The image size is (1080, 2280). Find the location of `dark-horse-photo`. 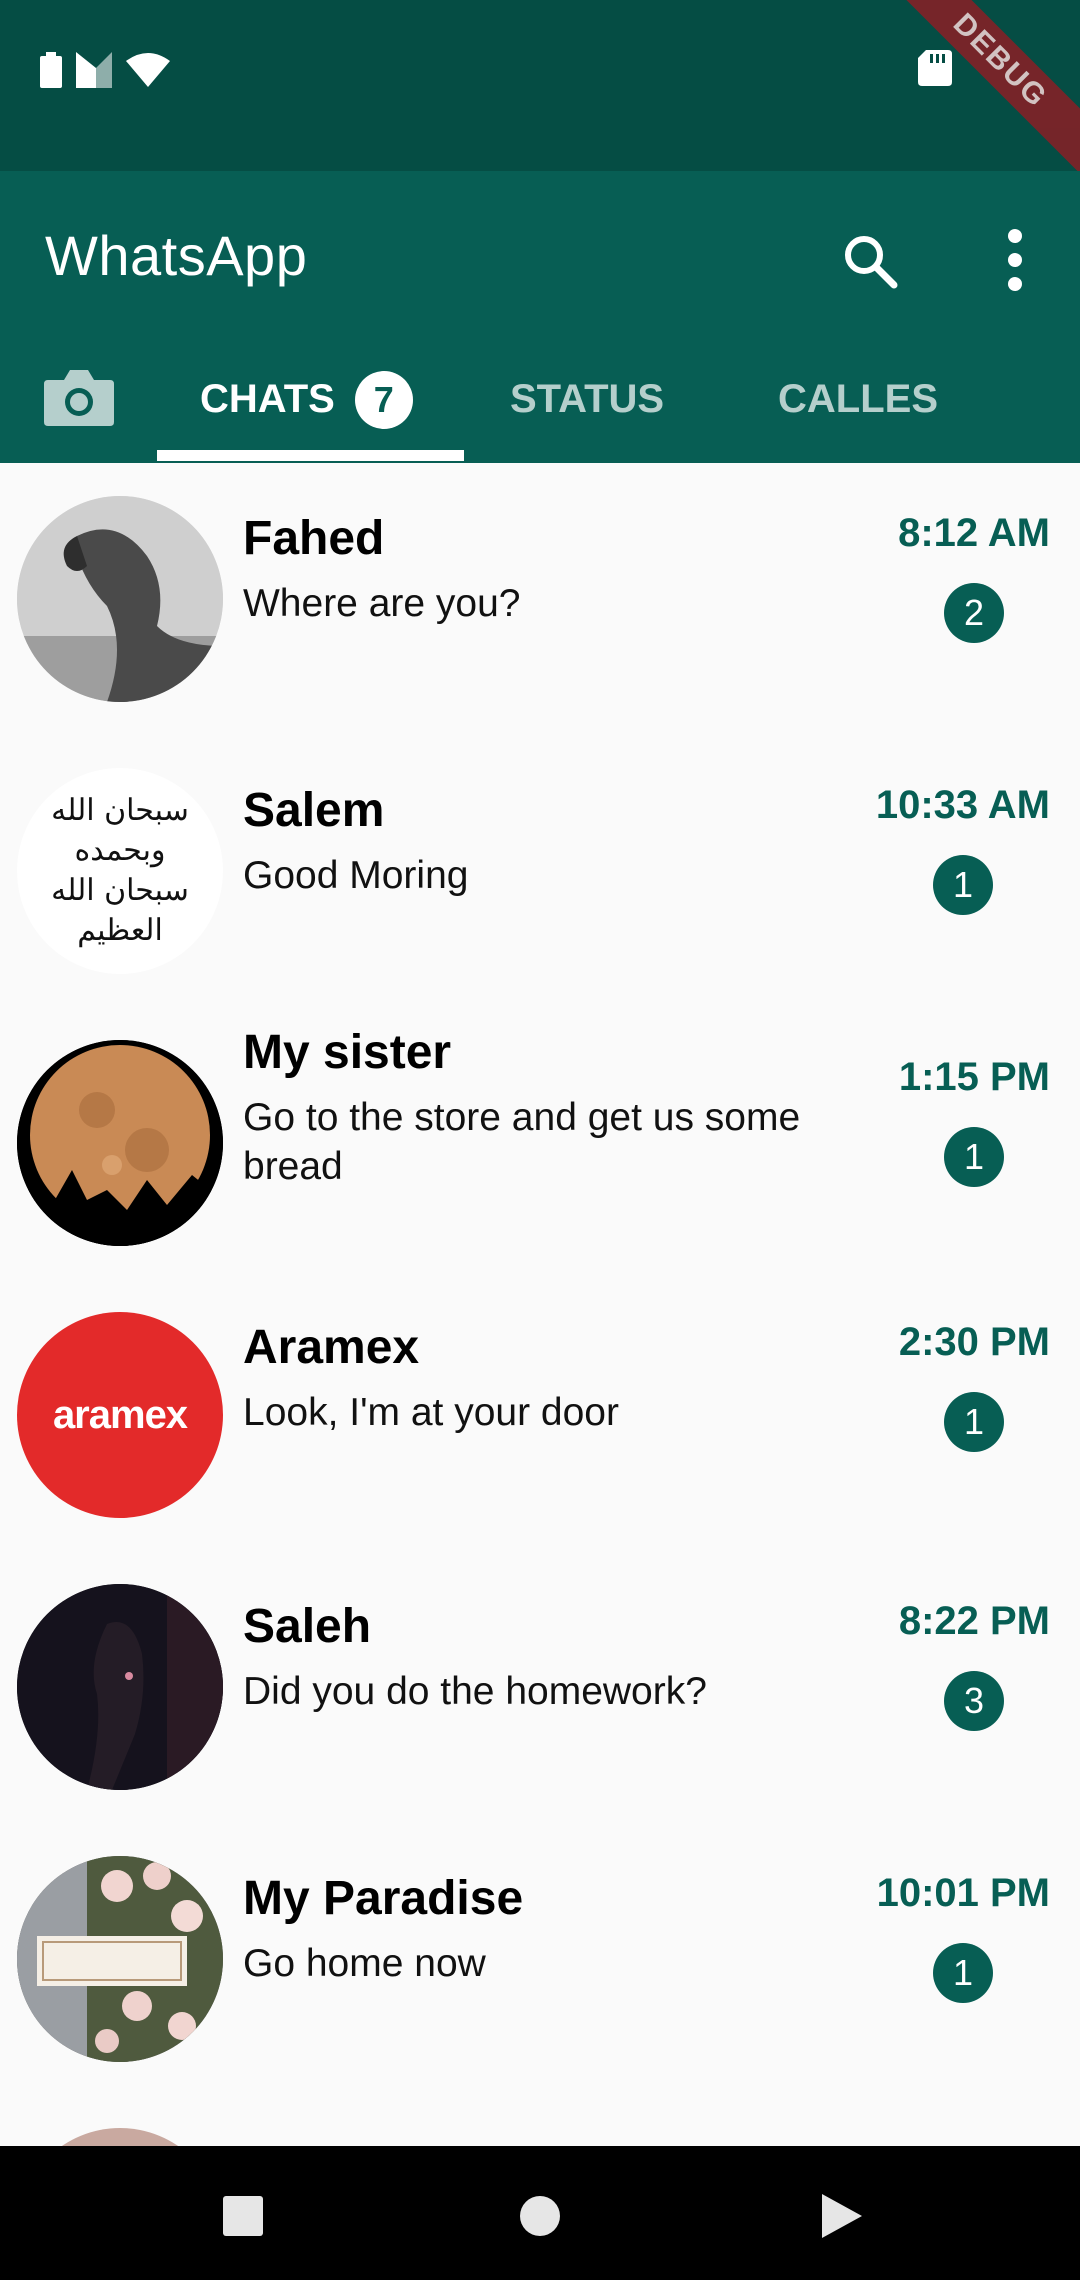

dark-horse-photo is located at coordinates (120, 1687).